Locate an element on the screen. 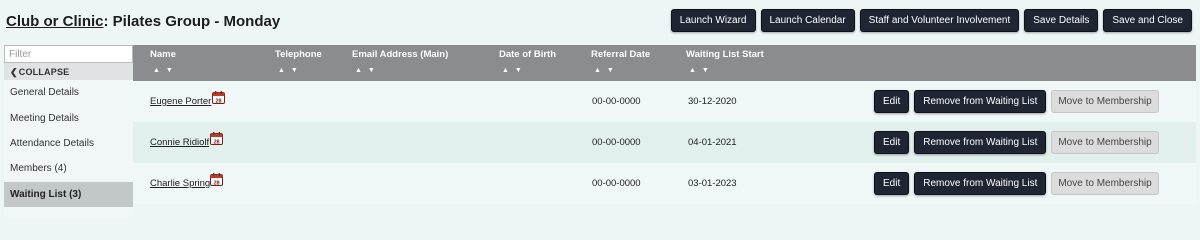 The height and width of the screenshot is (240, 1200). column-header-telephone: Telephone is located at coordinates (298, 54).